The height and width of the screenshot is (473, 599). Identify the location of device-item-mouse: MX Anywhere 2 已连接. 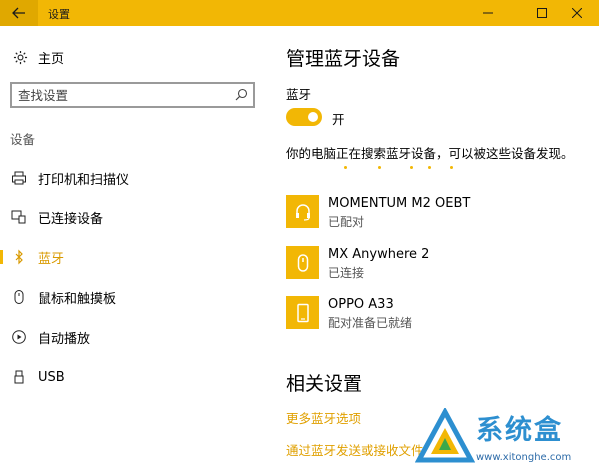
(436, 265).